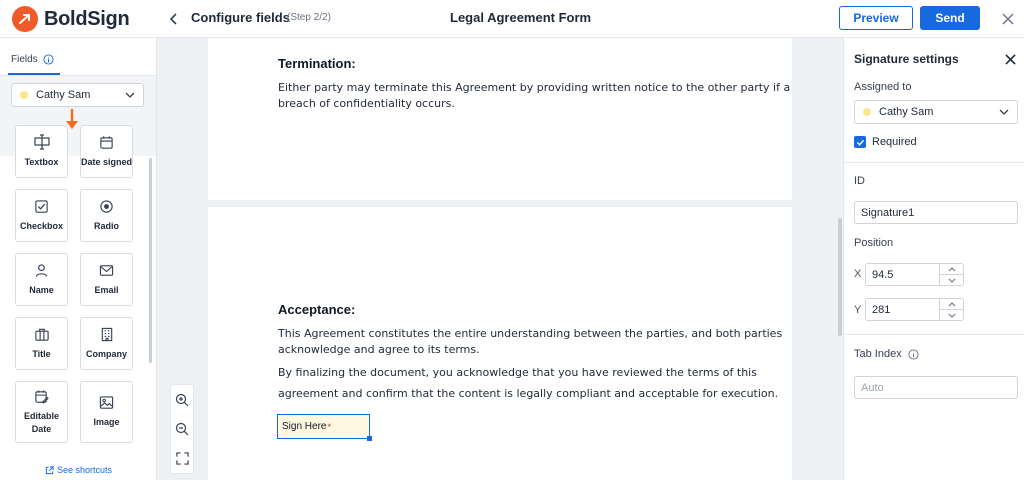 The width and height of the screenshot is (1024, 480). I want to click on acceptance-text-line: acknowledge and agree to its terms., so click(379, 349).